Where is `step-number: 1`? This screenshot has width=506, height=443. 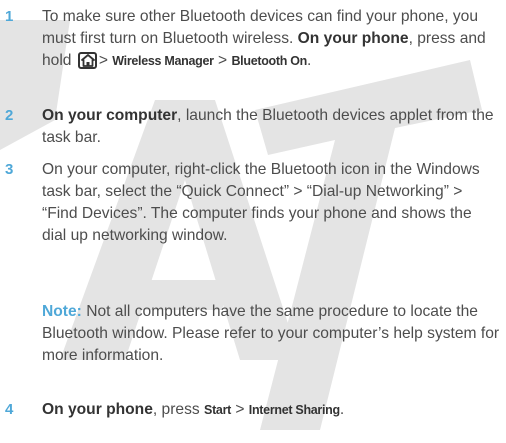
step-number: 1 is located at coordinates (9, 16).